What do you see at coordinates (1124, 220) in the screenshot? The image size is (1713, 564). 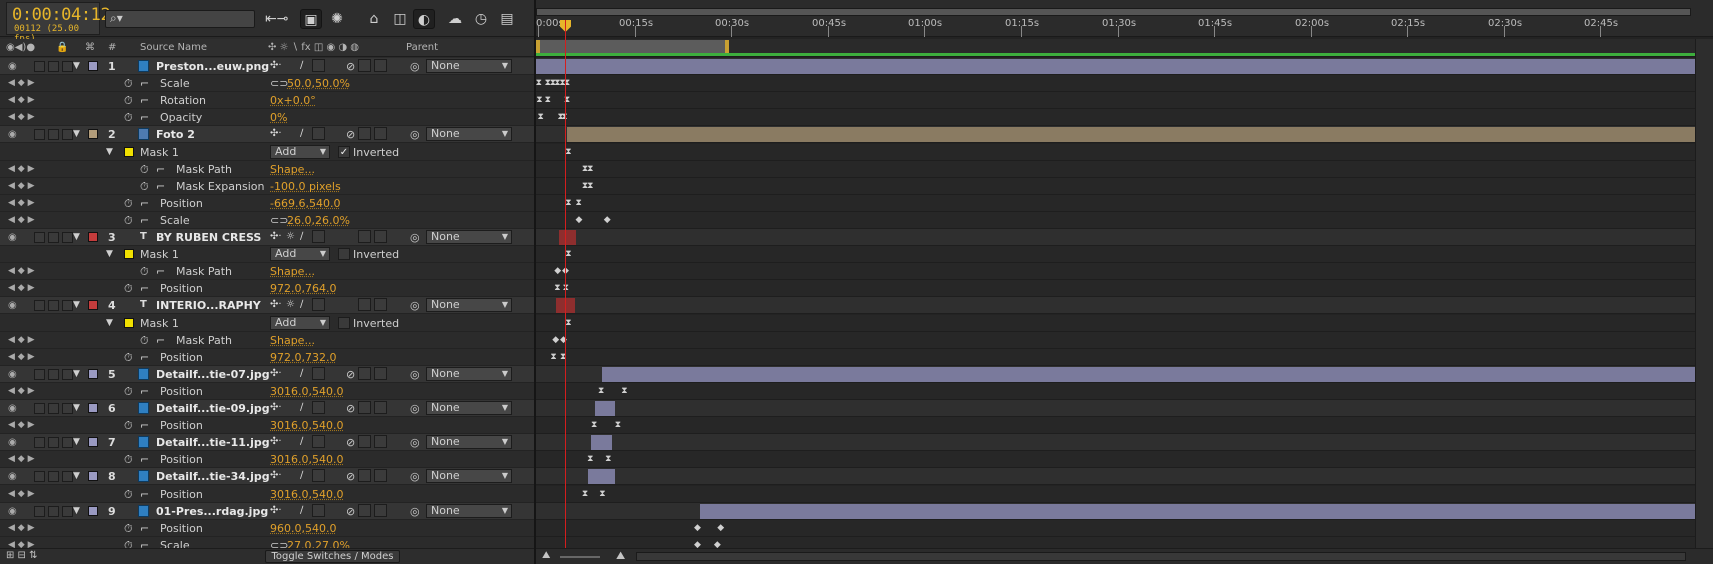 I see `property-track: ◆◆` at bounding box center [1124, 220].